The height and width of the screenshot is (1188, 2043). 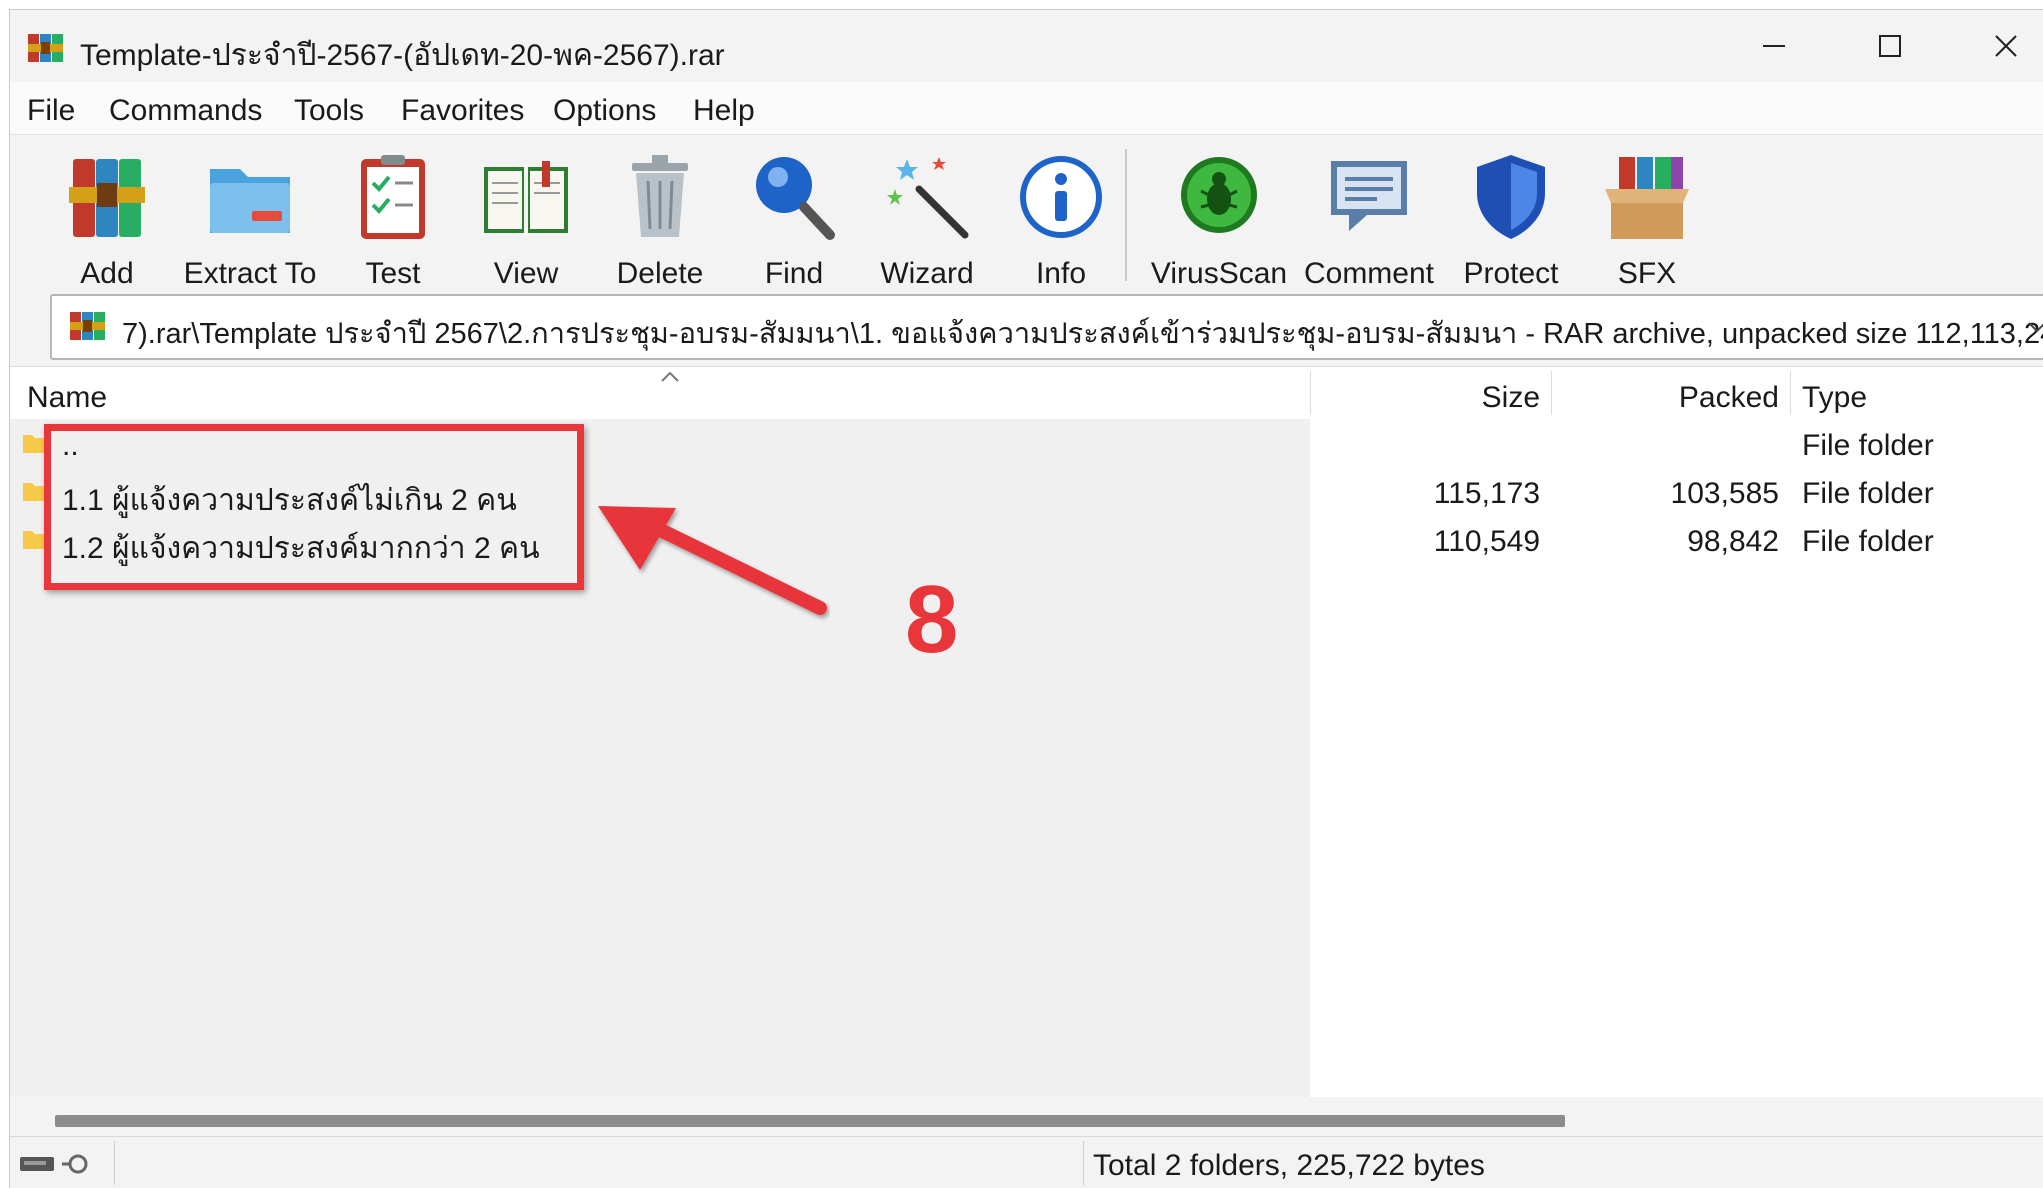 I want to click on menu-options: Options, so click(x=604, y=111).